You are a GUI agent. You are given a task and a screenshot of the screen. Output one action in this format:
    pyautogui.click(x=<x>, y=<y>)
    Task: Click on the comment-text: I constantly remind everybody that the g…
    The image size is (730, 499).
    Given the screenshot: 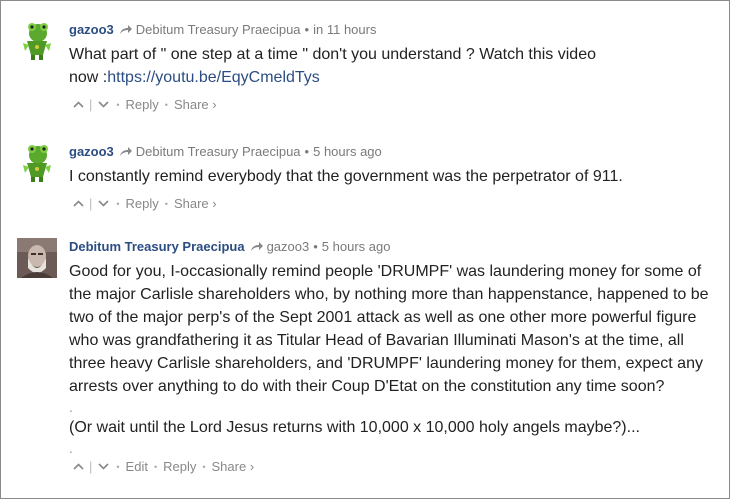 What is the action you would take?
    pyautogui.click(x=346, y=176)
    